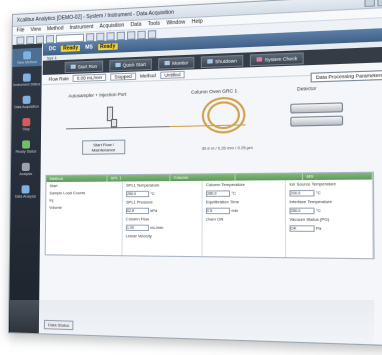 The height and width of the screenshot is (355, 382). I want to click on spl-pressure-input: 62.8, so click(137, 211).